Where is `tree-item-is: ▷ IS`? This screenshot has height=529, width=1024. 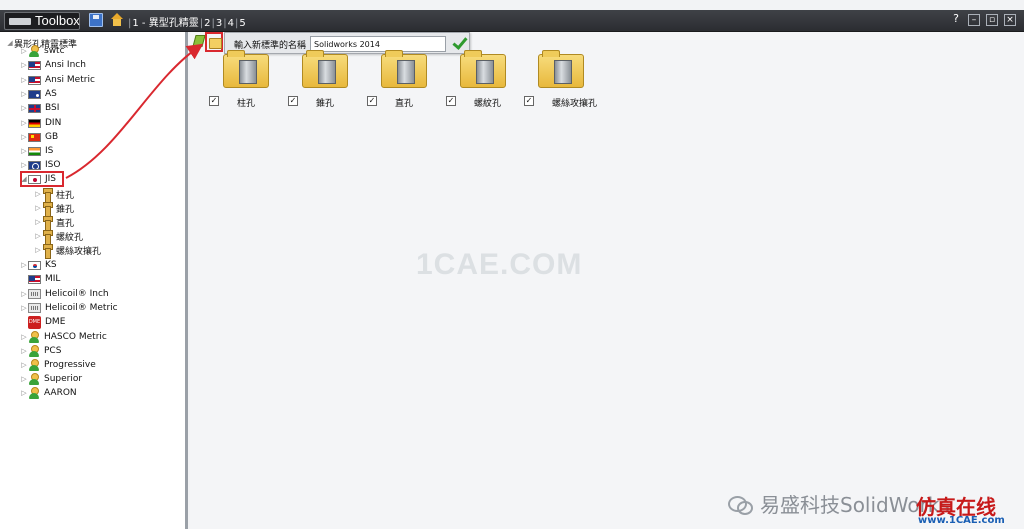 tree-item-is: ▷ IS is located at coordinates (36, 151).